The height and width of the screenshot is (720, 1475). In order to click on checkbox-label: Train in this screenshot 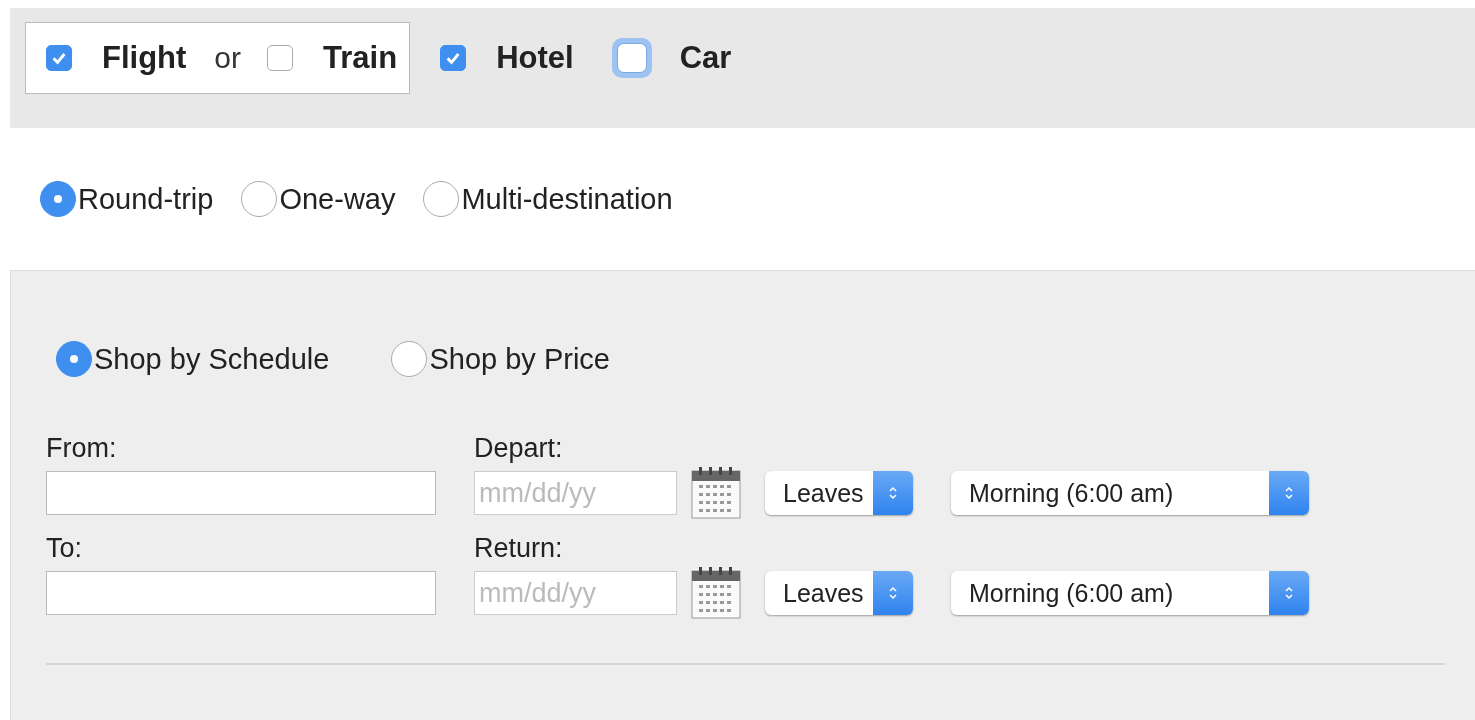, I will do `click(360, 58)`.